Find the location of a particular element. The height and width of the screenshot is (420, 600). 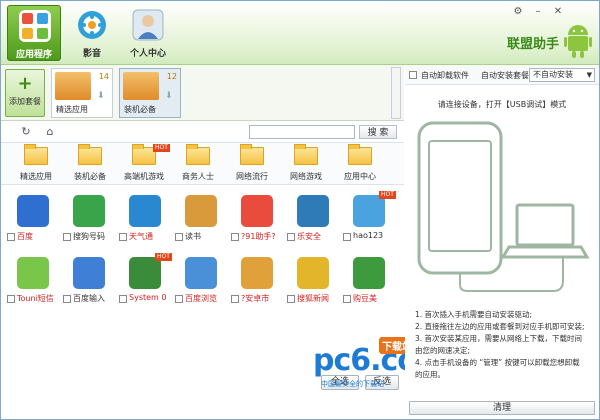

plus-icon: + is located at coordinates (25, 83).